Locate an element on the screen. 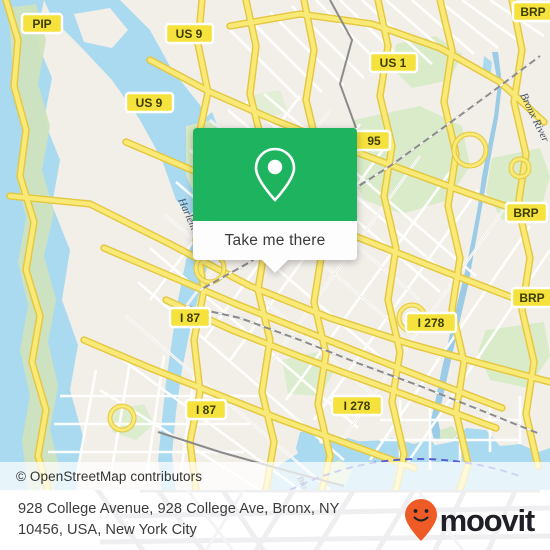 This screenshot has height=550, width=550. map-pin-icon is located at coordinates (275, 174).